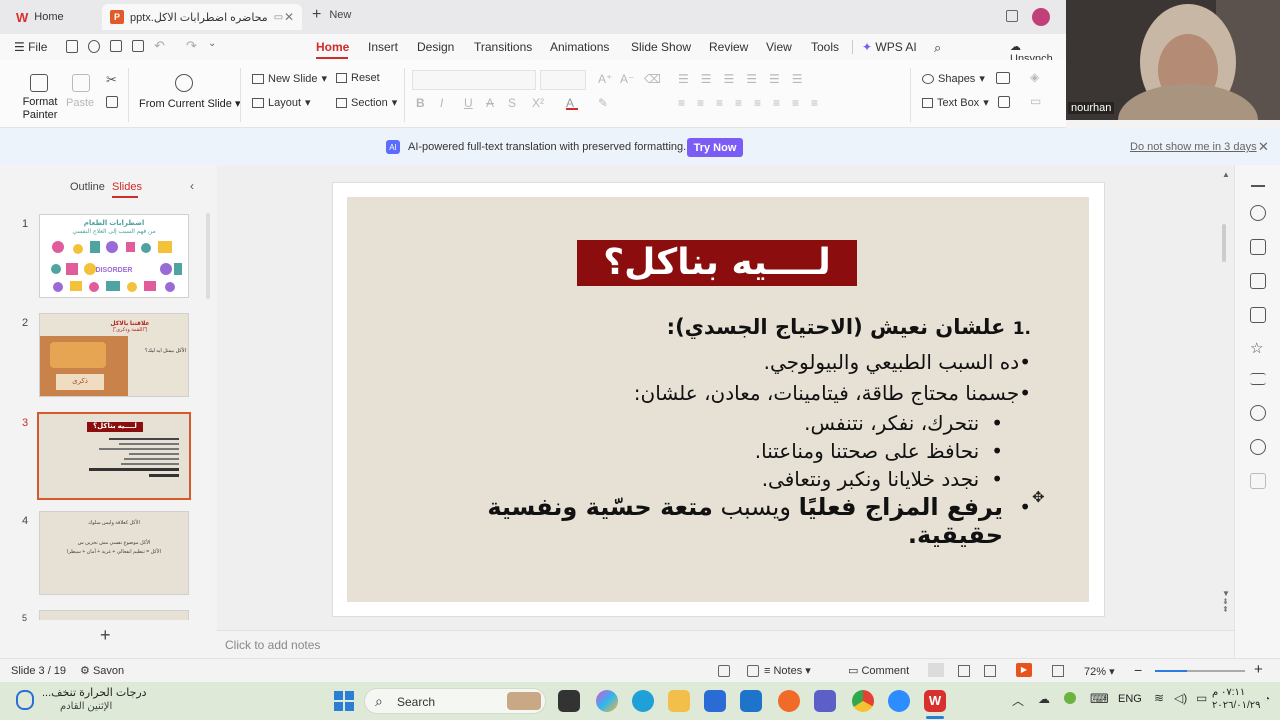 The image size is (1280, 720). I want to click on underline-icon: U, so click(468, 103).